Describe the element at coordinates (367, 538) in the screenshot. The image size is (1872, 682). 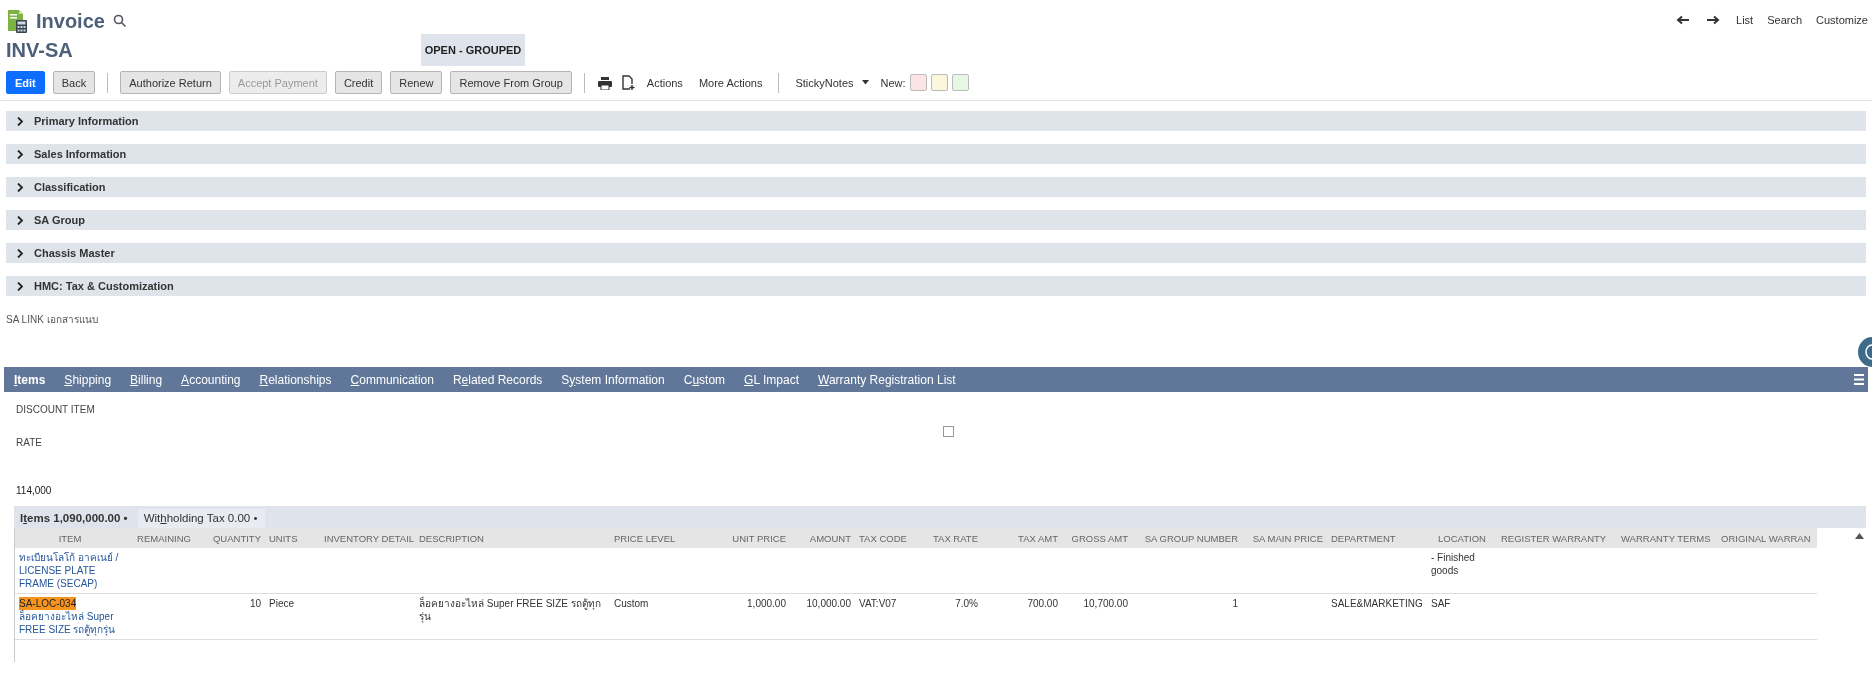
I see `column-header: INVENTORY DETAIL` at that location.